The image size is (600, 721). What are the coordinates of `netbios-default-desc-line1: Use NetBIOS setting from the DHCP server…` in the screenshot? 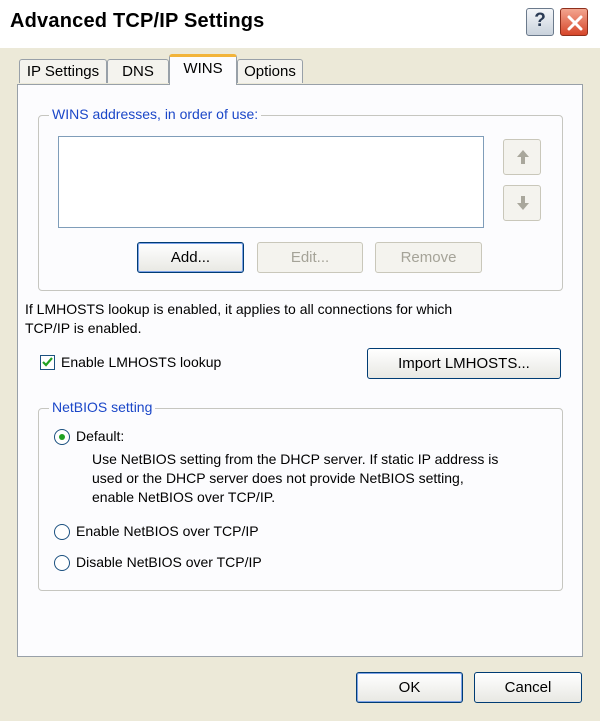 It's located at (295, 459).